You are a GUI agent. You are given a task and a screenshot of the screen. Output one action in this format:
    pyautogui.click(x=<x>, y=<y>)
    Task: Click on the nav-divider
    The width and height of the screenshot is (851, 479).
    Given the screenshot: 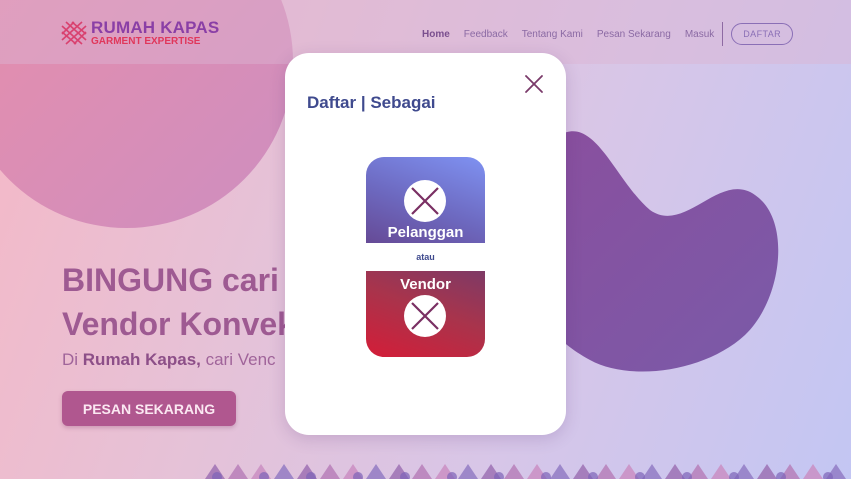 What is the action you would take?
    pyautogui.click(x=723, y=34)
    